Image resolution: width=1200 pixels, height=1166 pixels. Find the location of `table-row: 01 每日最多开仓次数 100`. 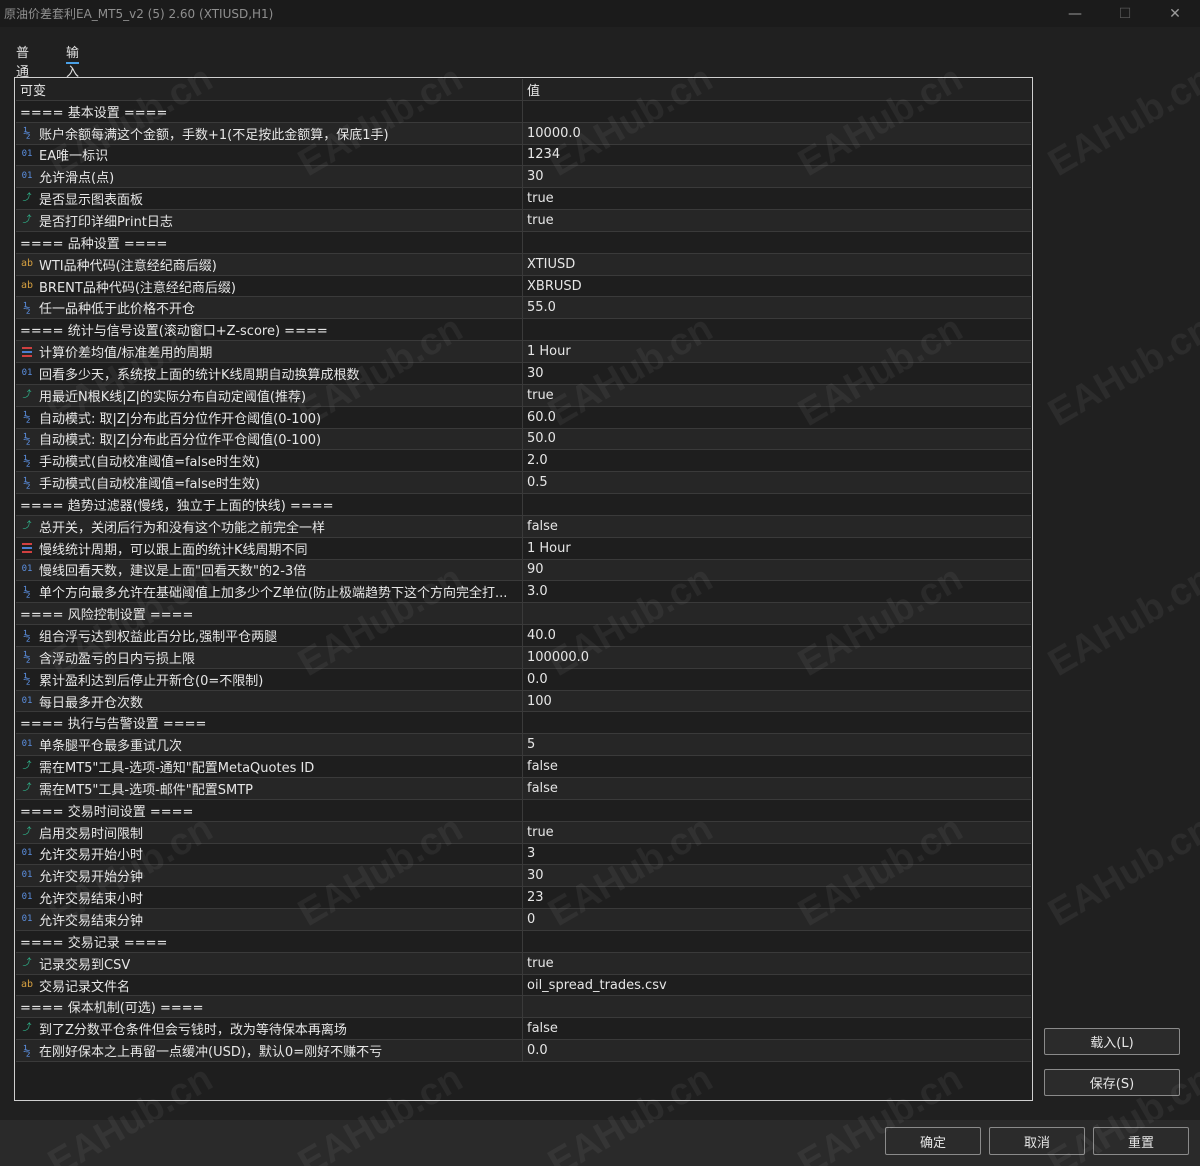

table-row: 01 每日最多开仓次数 100 is located at coordinates (523, 701).